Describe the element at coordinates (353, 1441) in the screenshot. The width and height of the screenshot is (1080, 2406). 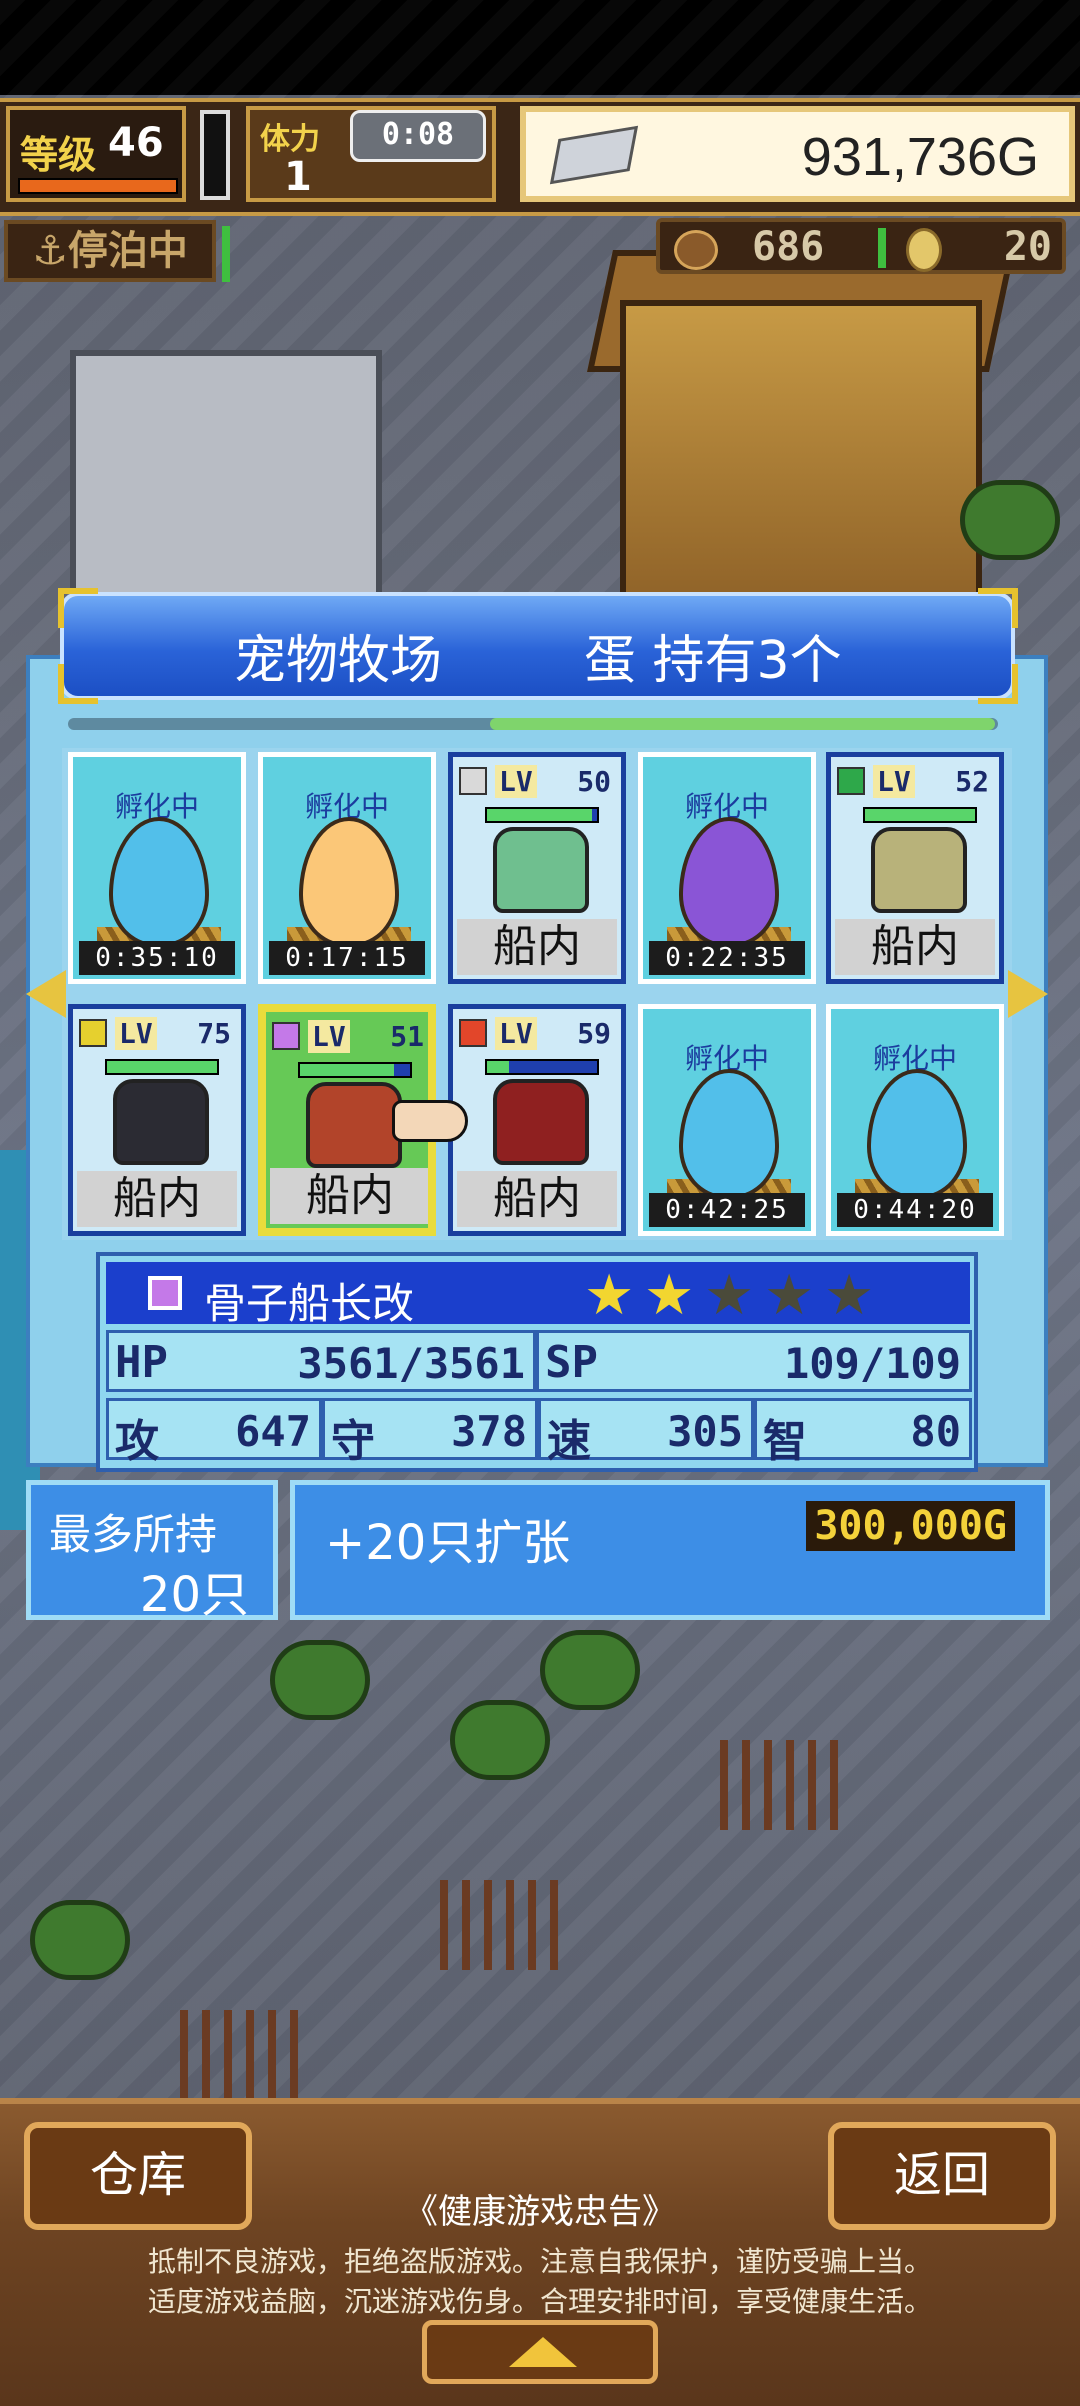
I see `def-label: 守` at that location.